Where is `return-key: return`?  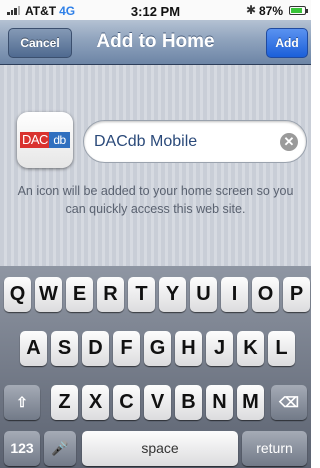 return-key: return is located at coordinates (274, 448).